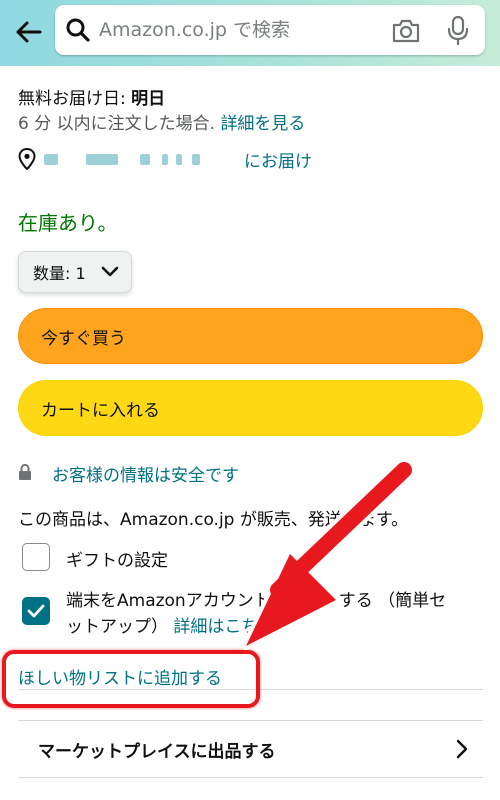 The image size is (500, 800). What do you see at coordinates (157, 752) in the screenshot?
I see `sell-on-marketplace-label: マーケットプレイスに出品する` at bounding box center [157, 752].